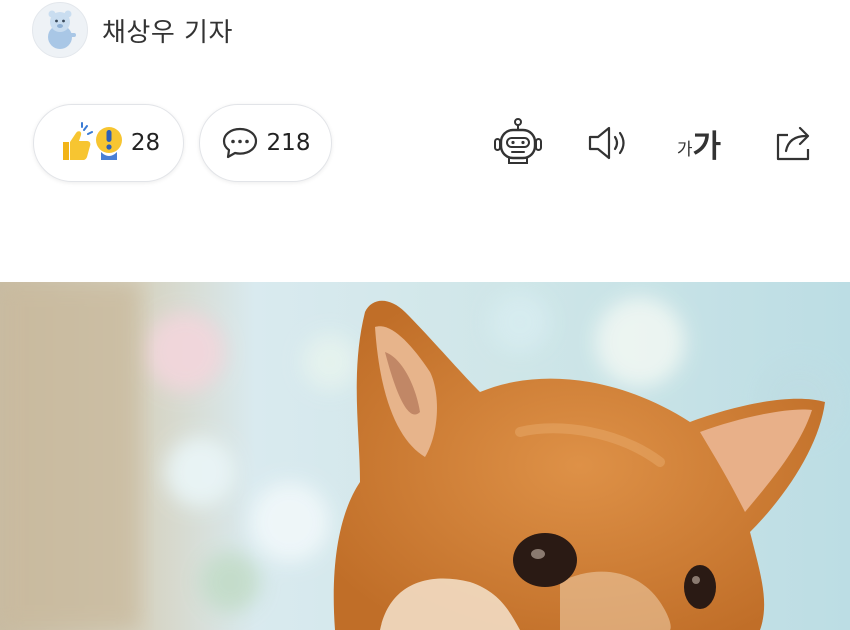  I want to click on author-row: 채상우 기자, so click(132, 30).